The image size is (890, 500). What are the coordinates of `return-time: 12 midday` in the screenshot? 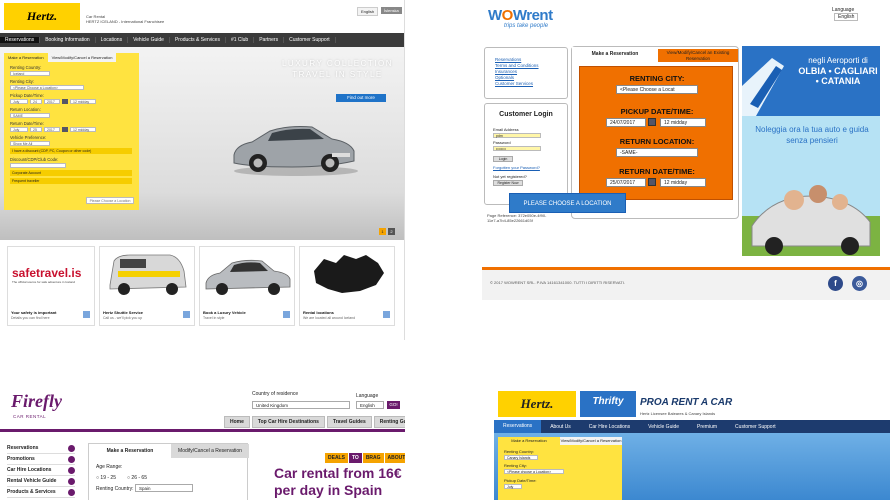 It's located at (83, 129).